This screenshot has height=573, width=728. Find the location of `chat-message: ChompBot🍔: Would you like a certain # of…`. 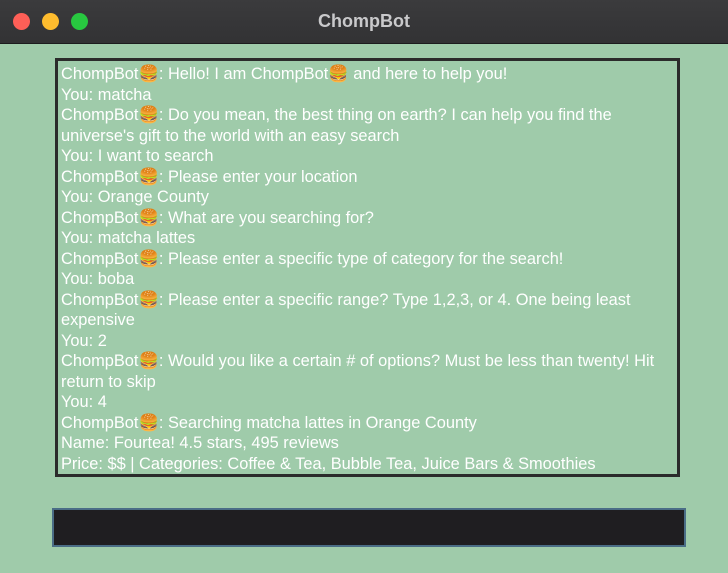

chat-message: ChompBot🍔: Would you like a certain # of… is located at coordinates (358, 371).